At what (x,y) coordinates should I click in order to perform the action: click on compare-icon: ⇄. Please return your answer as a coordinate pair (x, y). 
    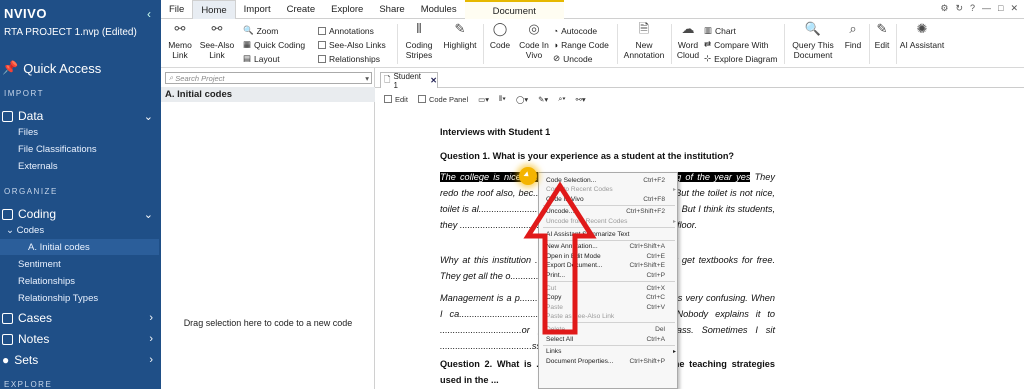
    Looking at the image, I should click on (708, 44).